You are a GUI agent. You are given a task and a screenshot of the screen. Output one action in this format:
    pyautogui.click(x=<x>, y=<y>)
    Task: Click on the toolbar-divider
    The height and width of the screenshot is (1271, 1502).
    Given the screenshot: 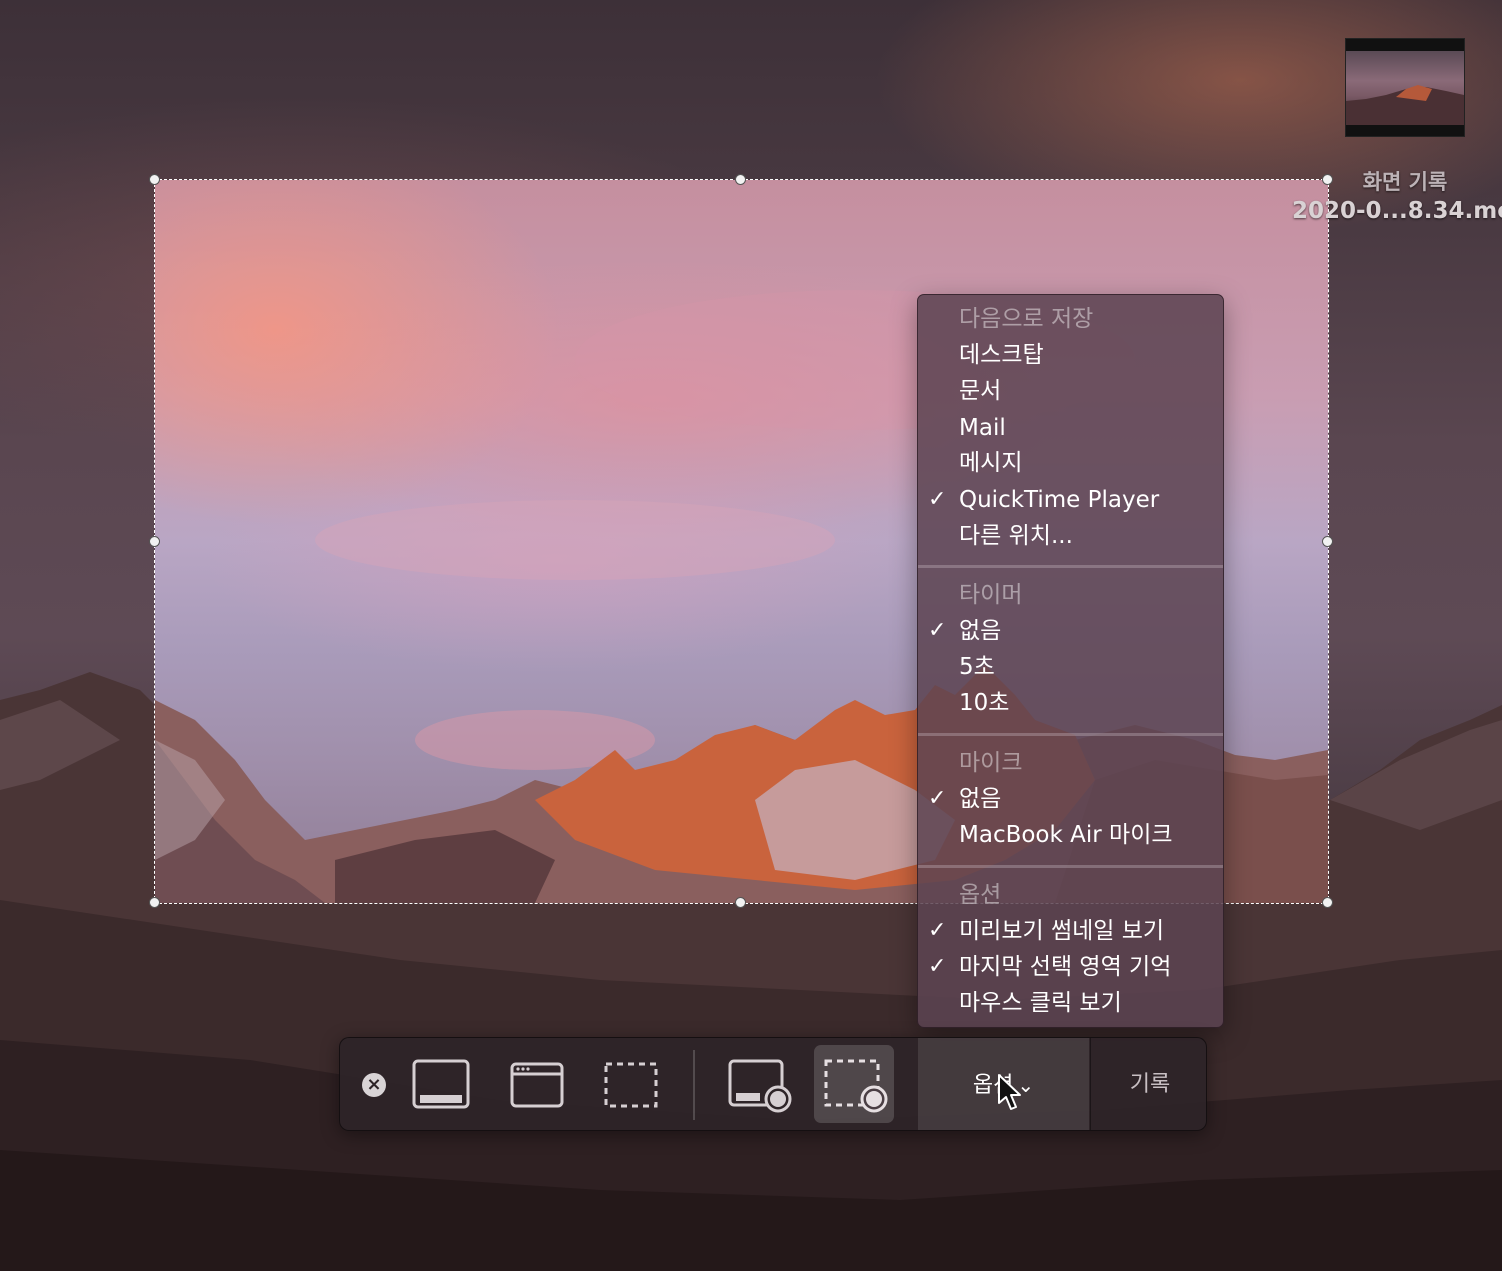 What is the action you would take?
    pyautogui.click(x=694, y=1085)
    